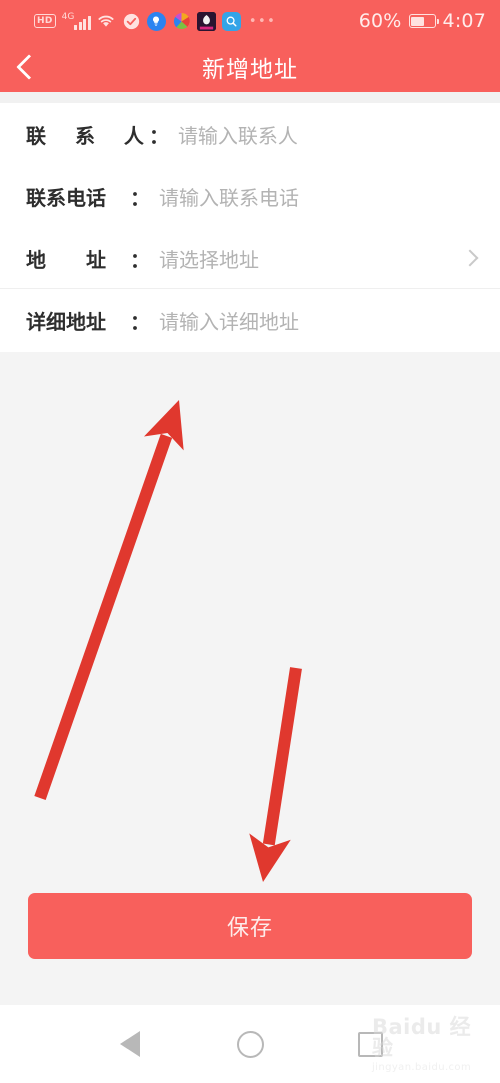 This screenshot has width=500, height=1083. I want to click on field-colon-detail-address: ：, so click(140, 321).